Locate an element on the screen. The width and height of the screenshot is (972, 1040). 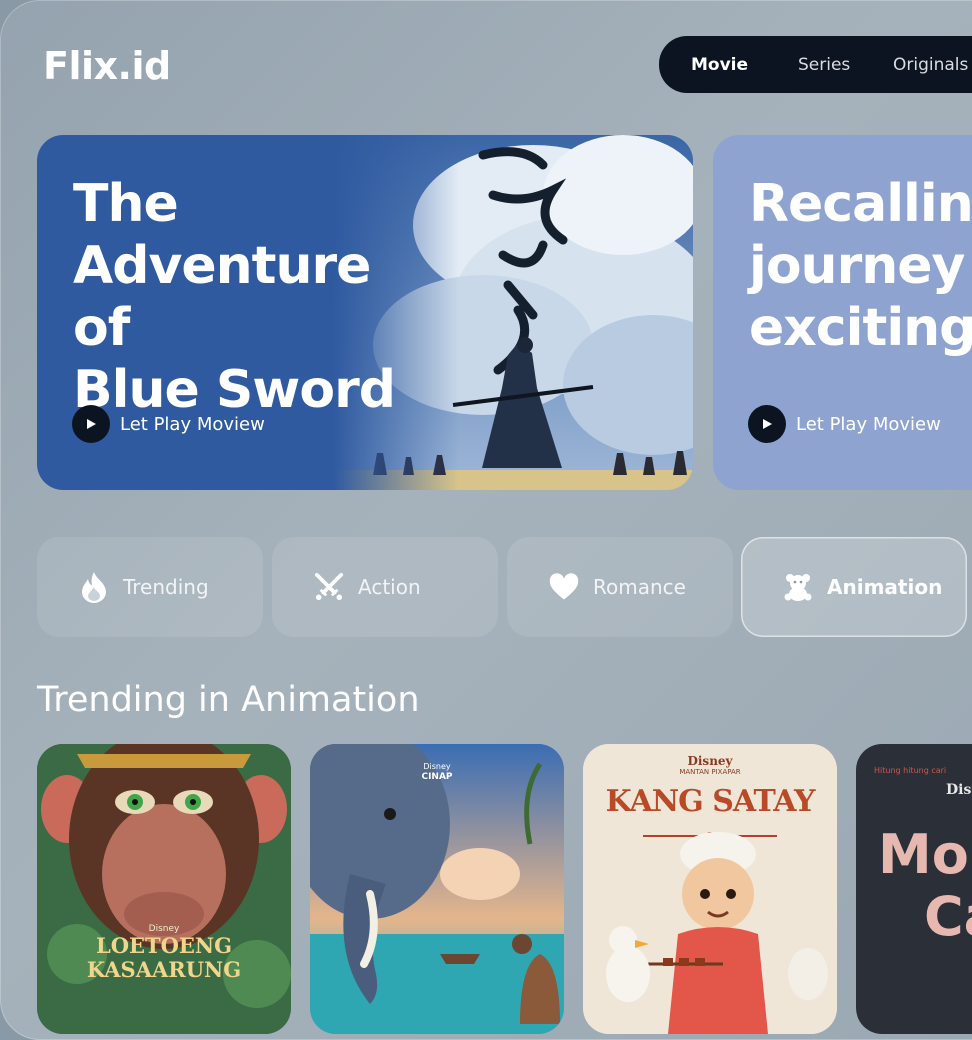
poster-card: Disney LOETOENG KASAARUNG is located at coordinates (164, 889).